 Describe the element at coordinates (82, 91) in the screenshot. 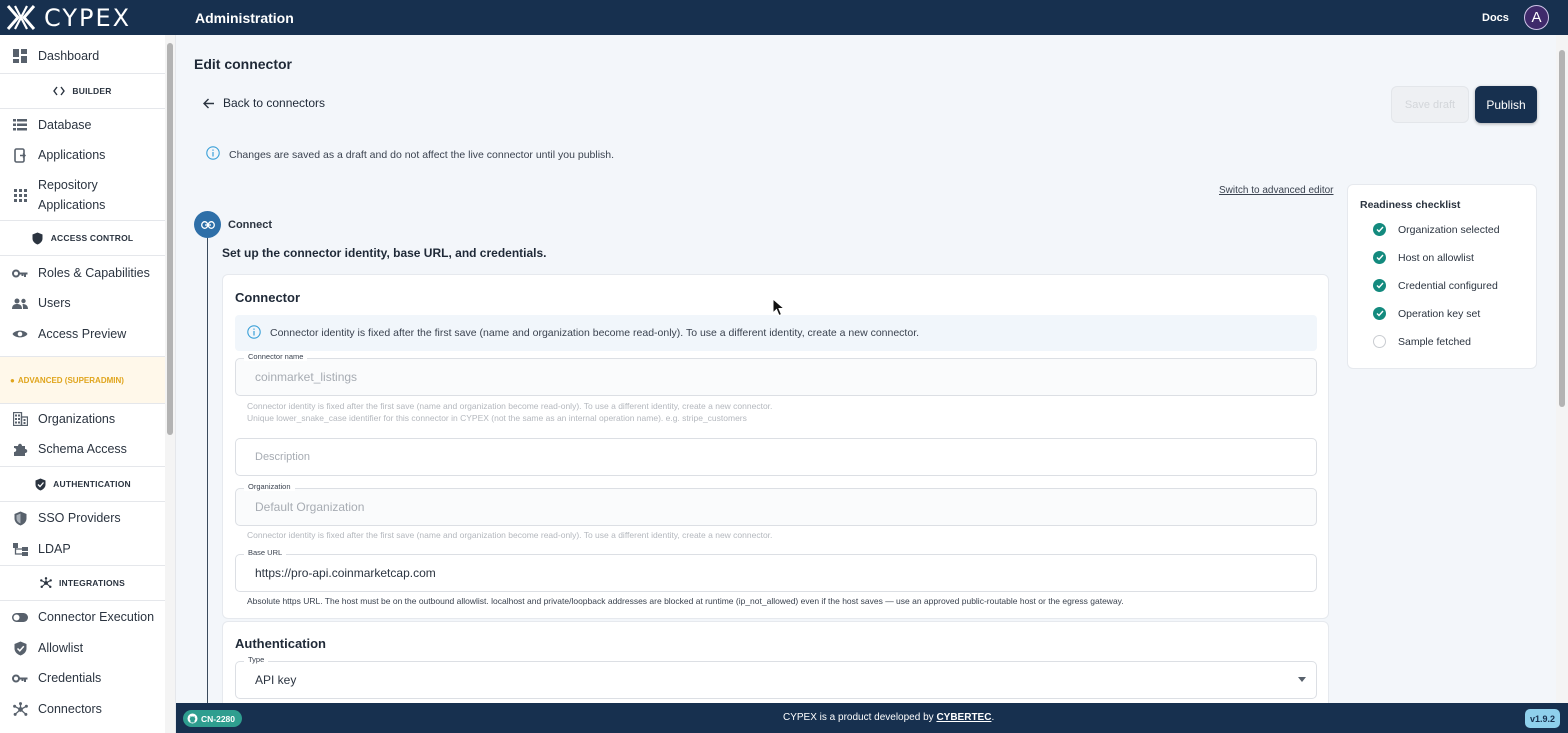

I see `section-header-builder: BUILDER` at that location.